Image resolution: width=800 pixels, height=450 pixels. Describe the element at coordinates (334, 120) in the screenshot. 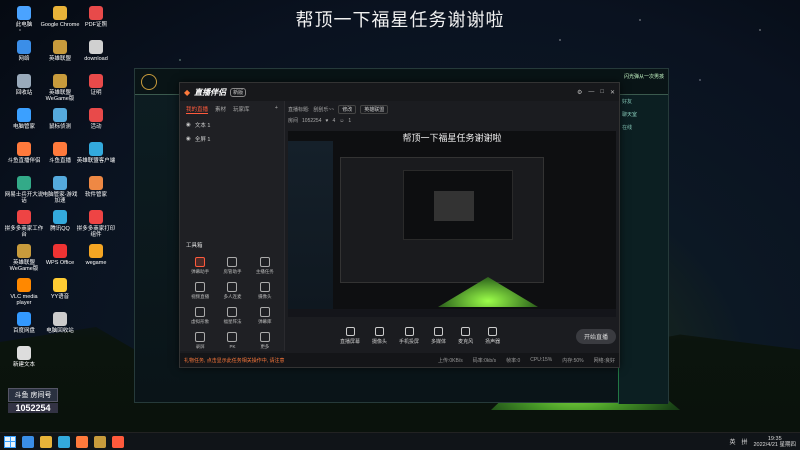

I see `likes-count: 4` at that location.